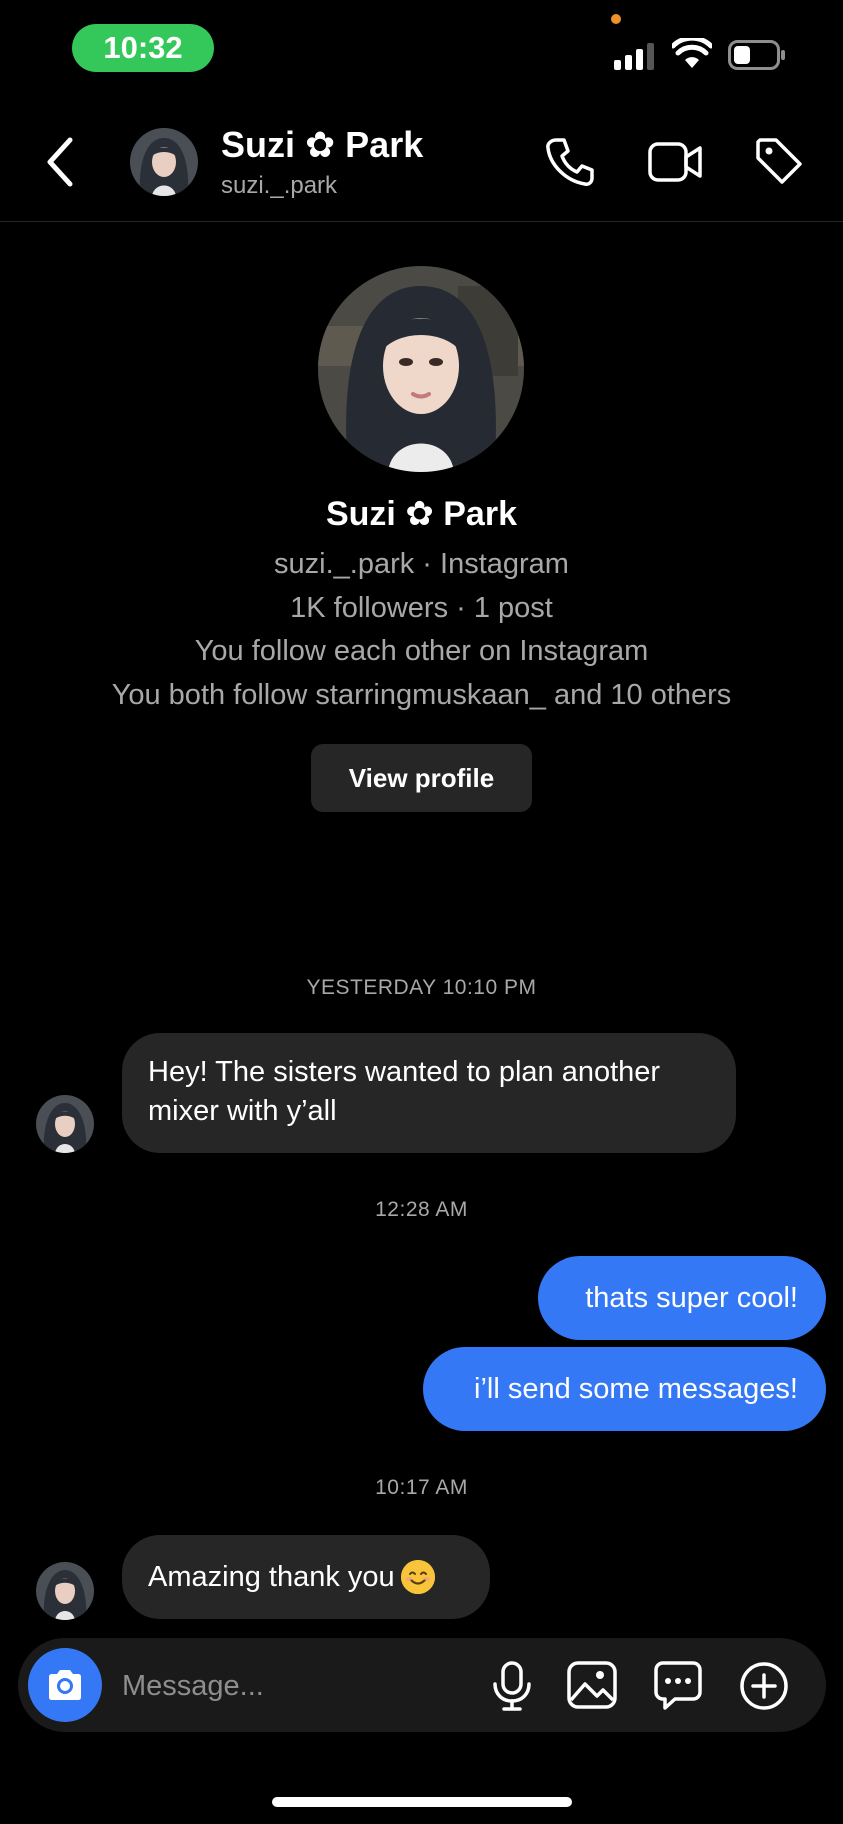  I want to click on chat-bubble-icon, so click(678, 1686).